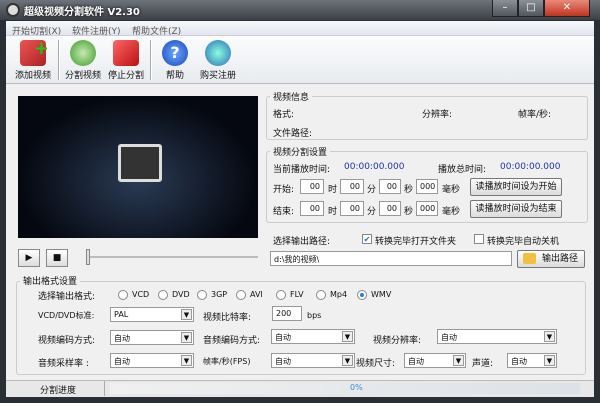 The height and width of the screenshot is (403, 600). What do you see at coordinates (284, 190) in the screenshot?
I see `start-label: 开始:` at bounding box center [284, 190].